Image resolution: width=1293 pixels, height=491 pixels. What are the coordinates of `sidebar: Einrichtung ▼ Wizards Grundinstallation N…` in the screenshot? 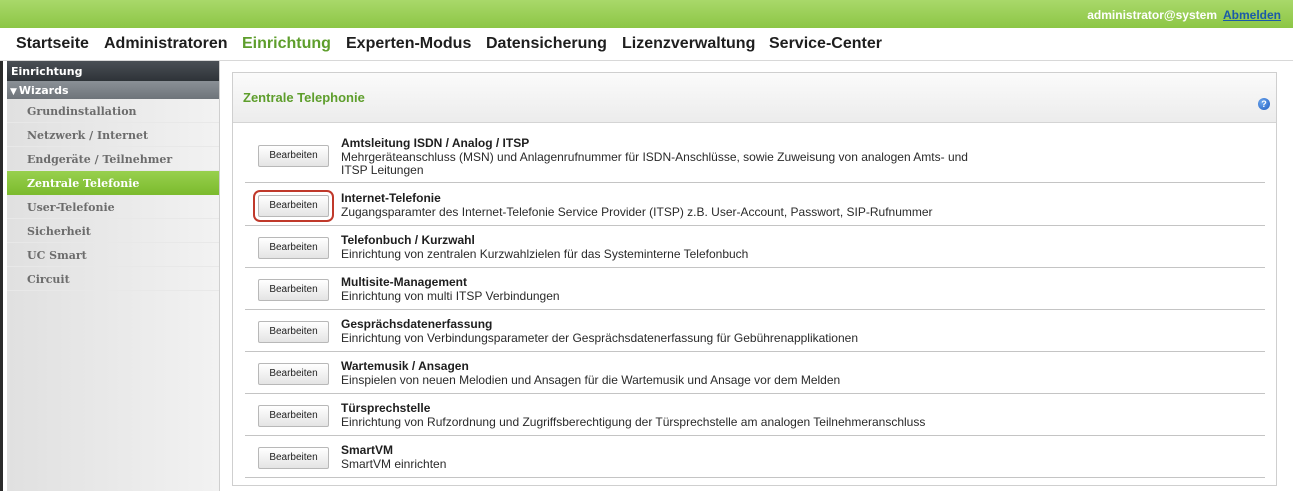 It's located at (113, 276).